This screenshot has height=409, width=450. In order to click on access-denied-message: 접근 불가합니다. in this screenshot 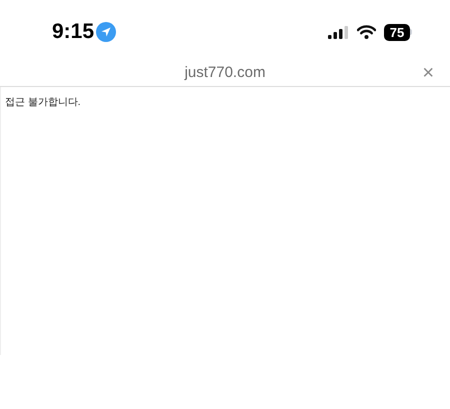, I will do `click(43, 102)`.